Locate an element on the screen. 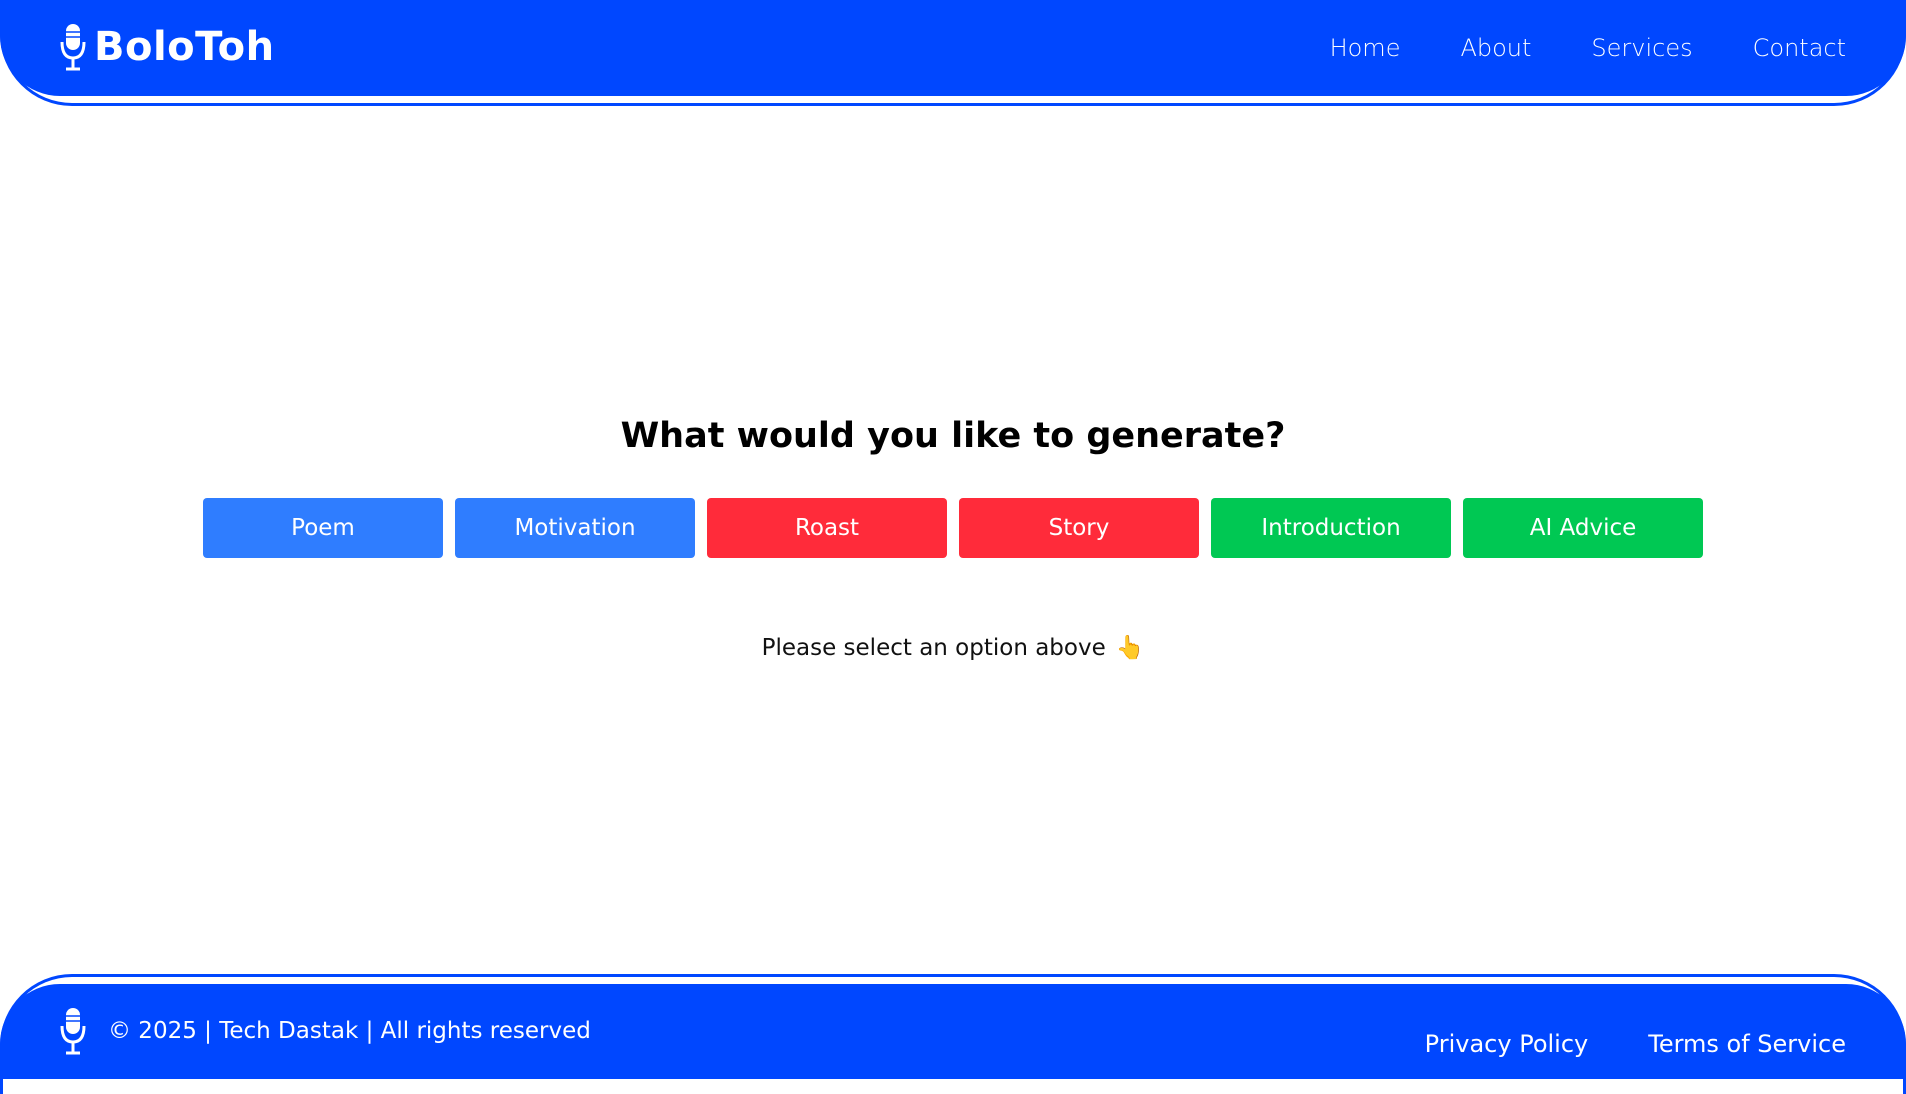 The image size is (1906, 1094). select-hint: Please select an option above 👆 is located at coordinates (953, 647).